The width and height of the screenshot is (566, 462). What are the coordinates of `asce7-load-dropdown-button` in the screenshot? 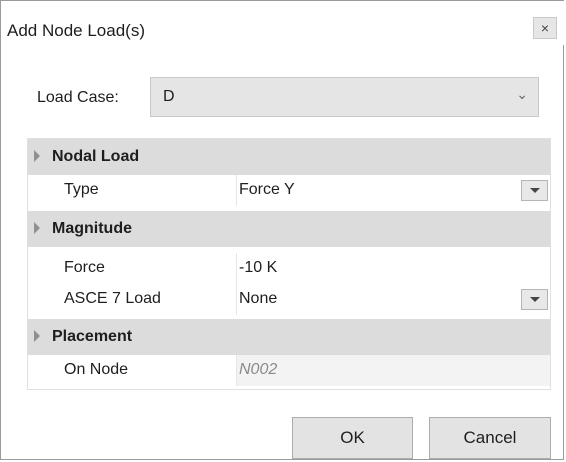 It's located at (534, 299).